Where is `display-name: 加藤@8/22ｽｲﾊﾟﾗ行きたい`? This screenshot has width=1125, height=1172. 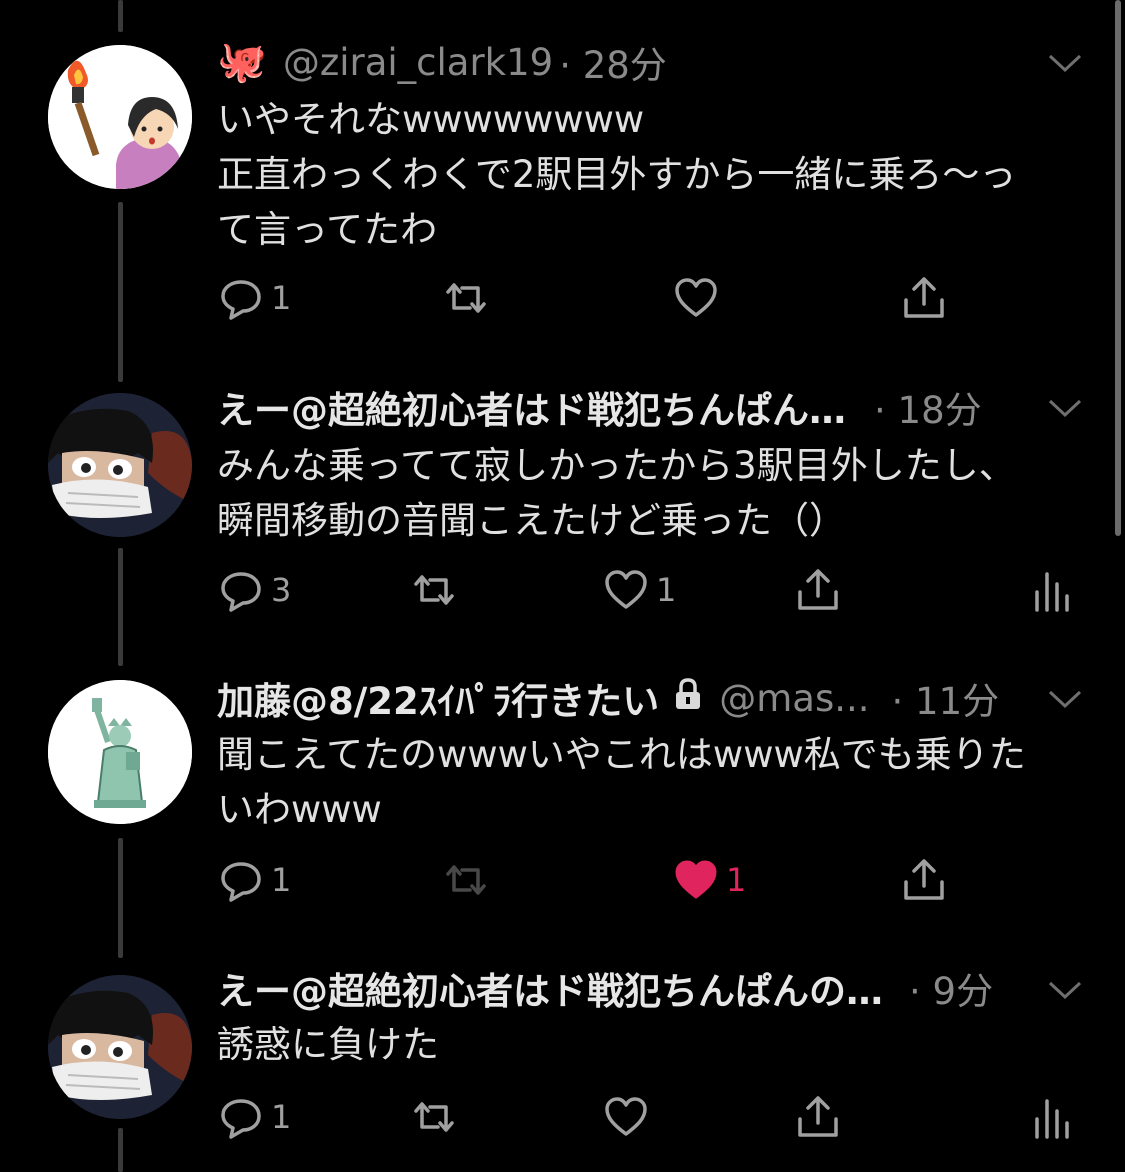
display-name: 加藤@8/22ｽｲﾊﾟﾗ行きたい is located at coordinates (438, 698).